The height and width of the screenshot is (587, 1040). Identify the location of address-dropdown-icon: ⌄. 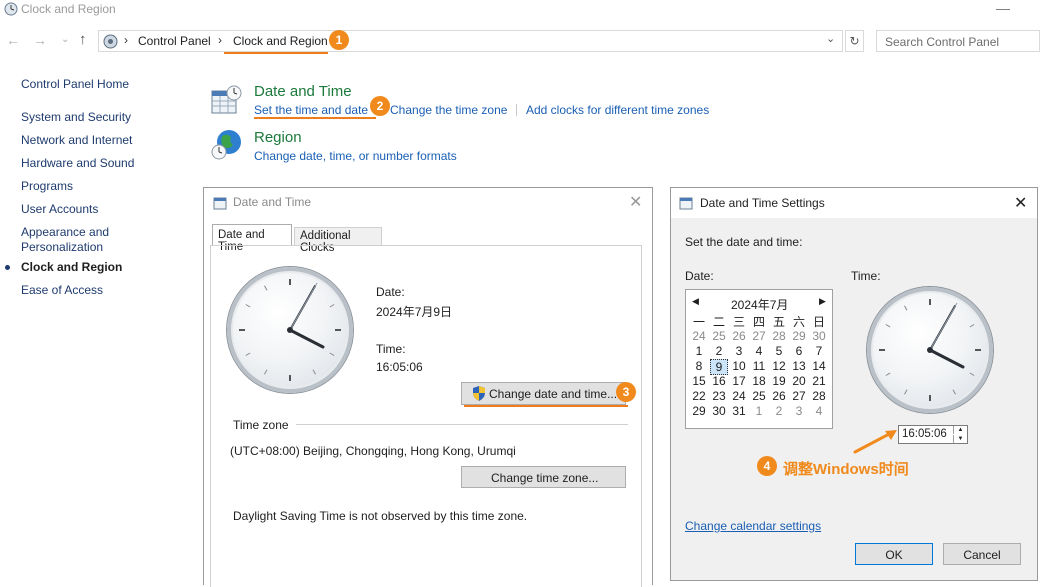
(830, 38).